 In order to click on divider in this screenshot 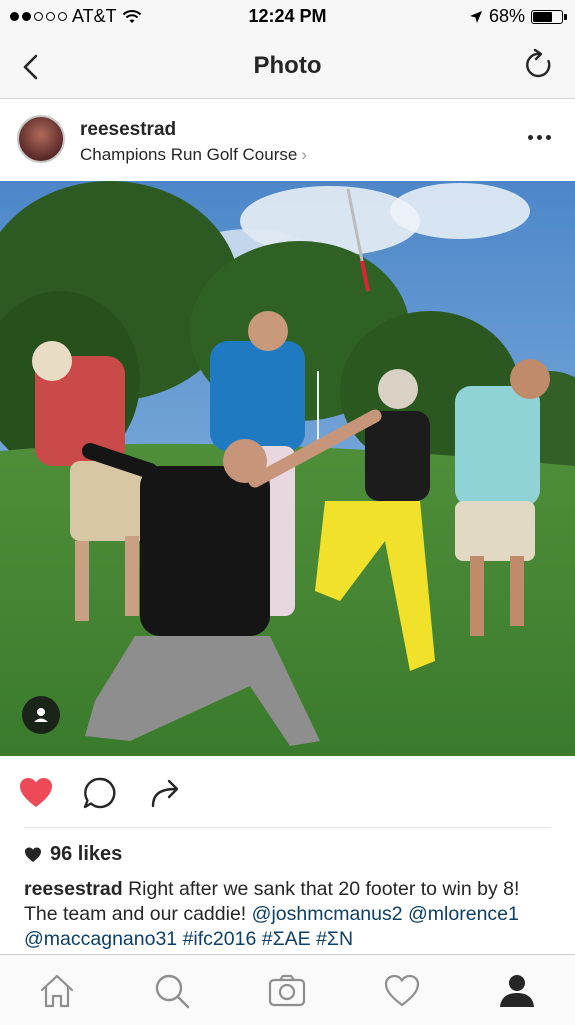, I will do `click(287, 827)`.